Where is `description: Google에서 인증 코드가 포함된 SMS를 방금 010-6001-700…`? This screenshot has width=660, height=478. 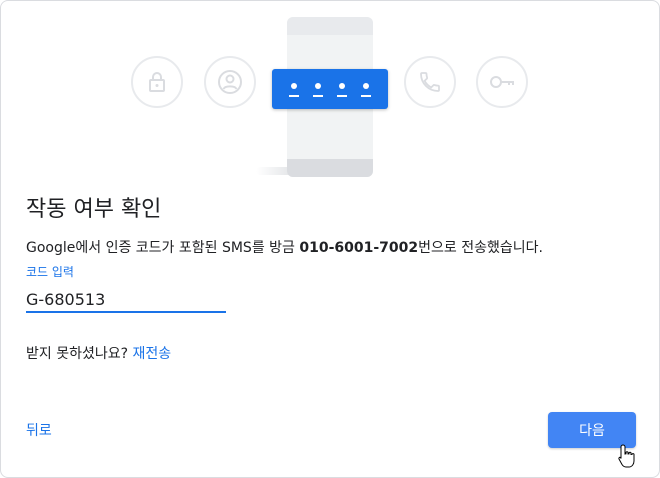
description: Google에서 인증 코드가 포함된 SMS를 방금 010-6001-700… is located at coordinates (284, 247).